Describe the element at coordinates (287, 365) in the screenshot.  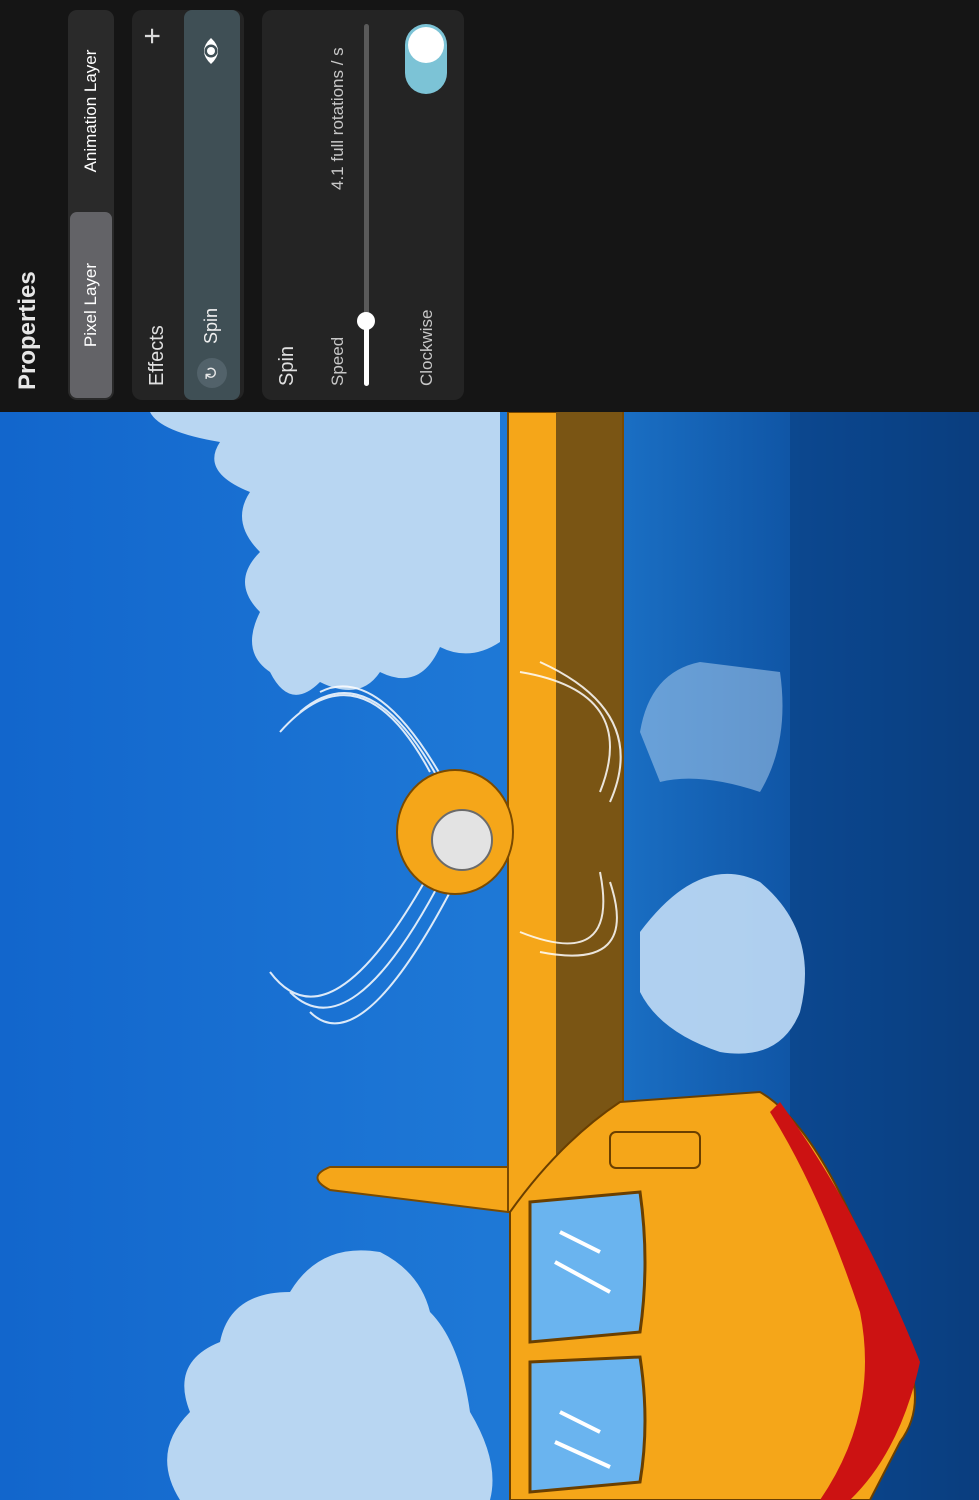
I see `spin-settings-title: Spin` at that location.